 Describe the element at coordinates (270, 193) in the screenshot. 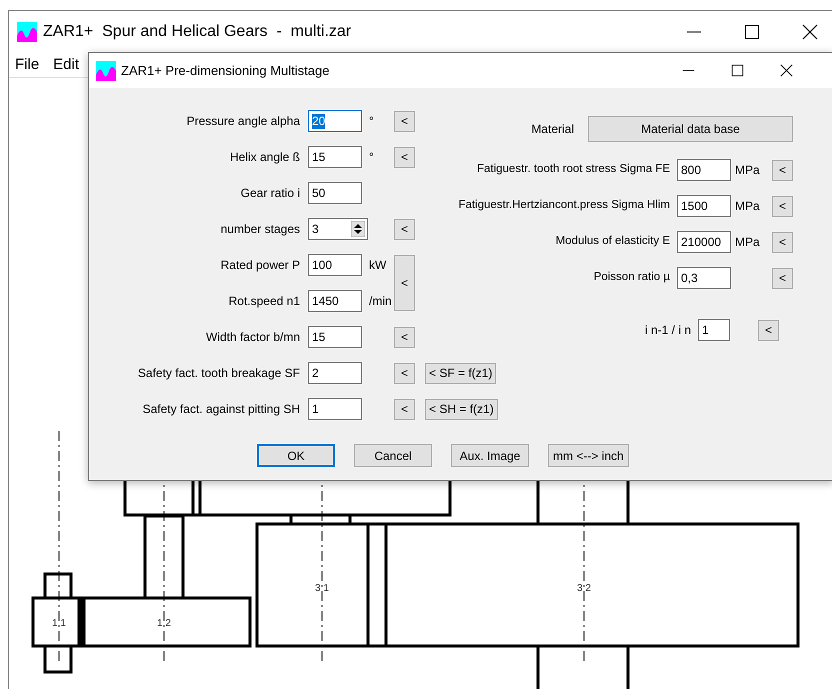

I see `field-label: Gear ratio i` at that location.